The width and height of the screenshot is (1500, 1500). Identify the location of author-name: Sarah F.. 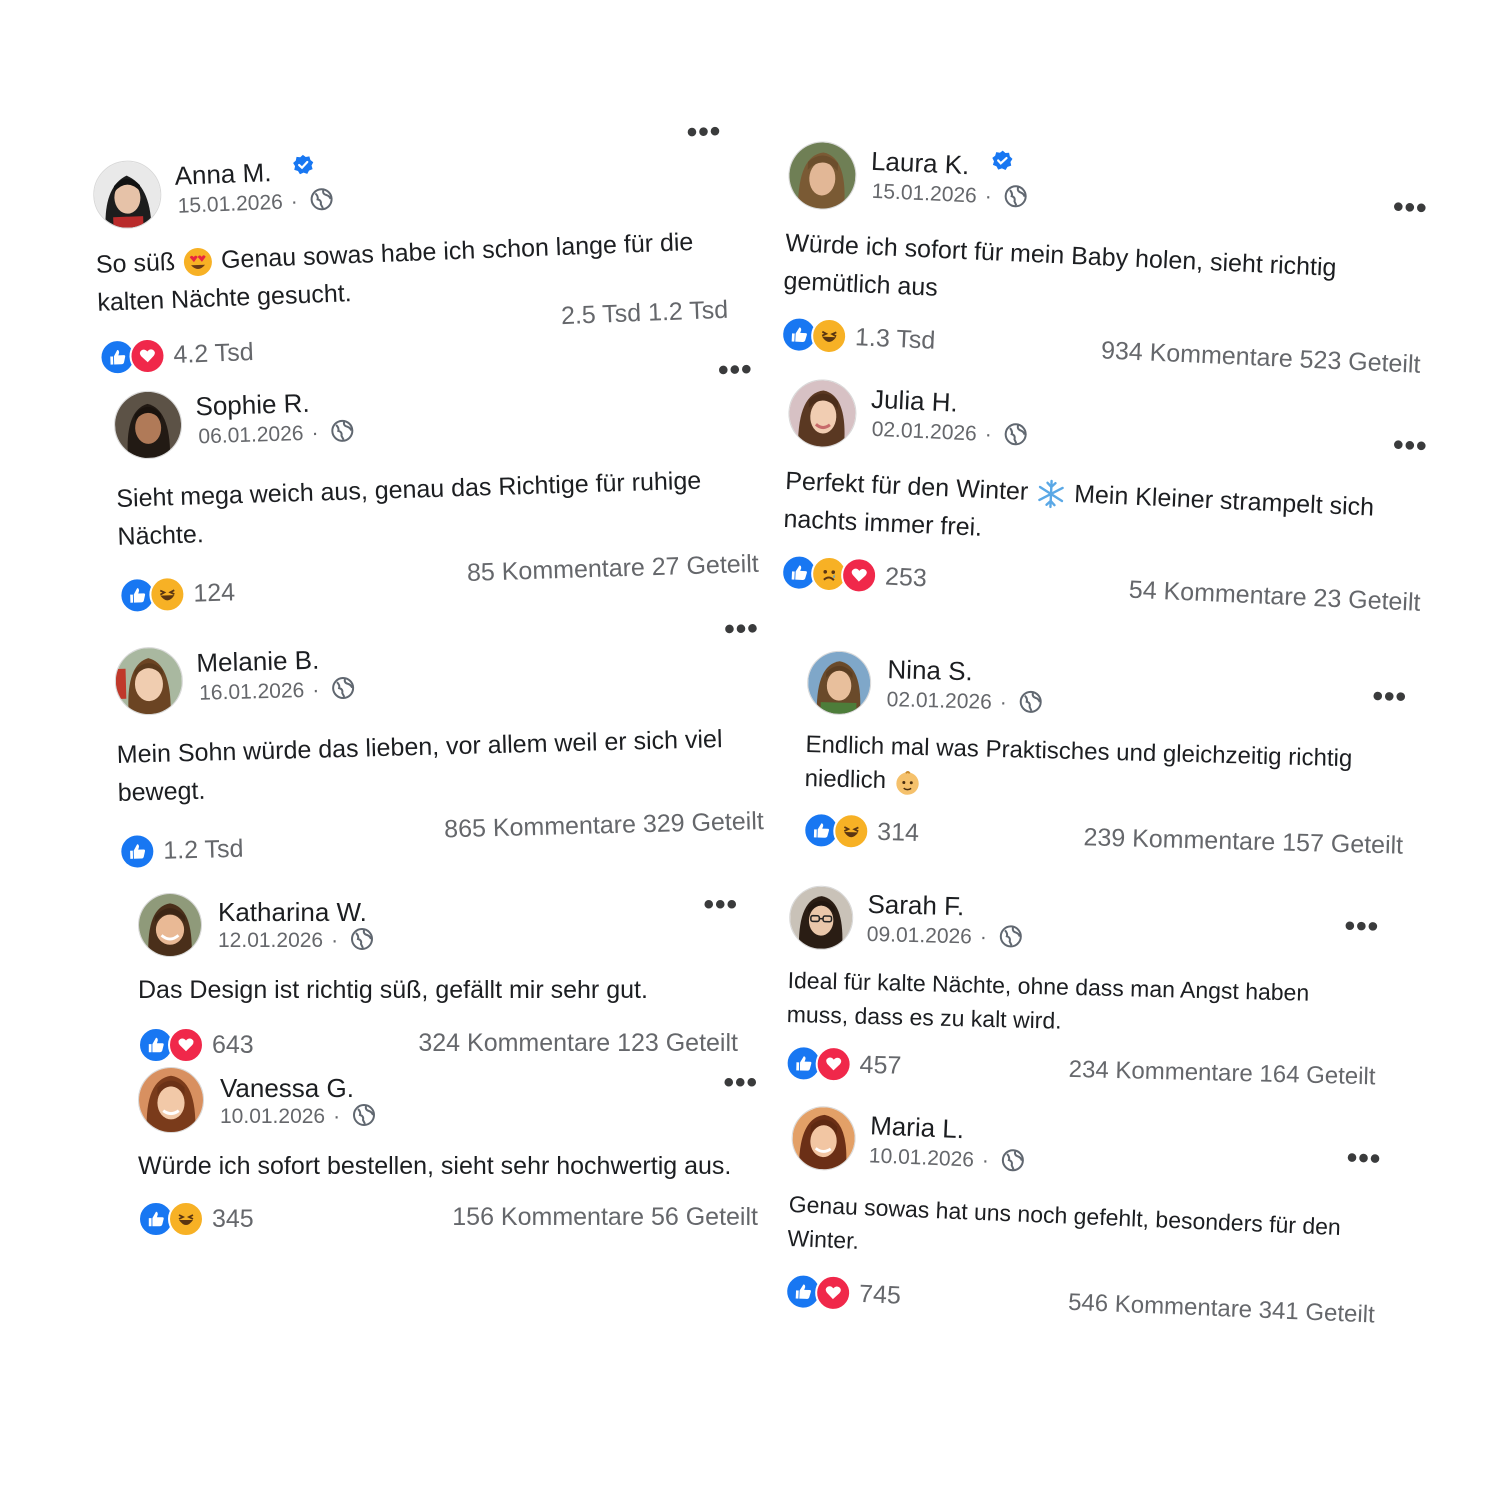
(916, 905).